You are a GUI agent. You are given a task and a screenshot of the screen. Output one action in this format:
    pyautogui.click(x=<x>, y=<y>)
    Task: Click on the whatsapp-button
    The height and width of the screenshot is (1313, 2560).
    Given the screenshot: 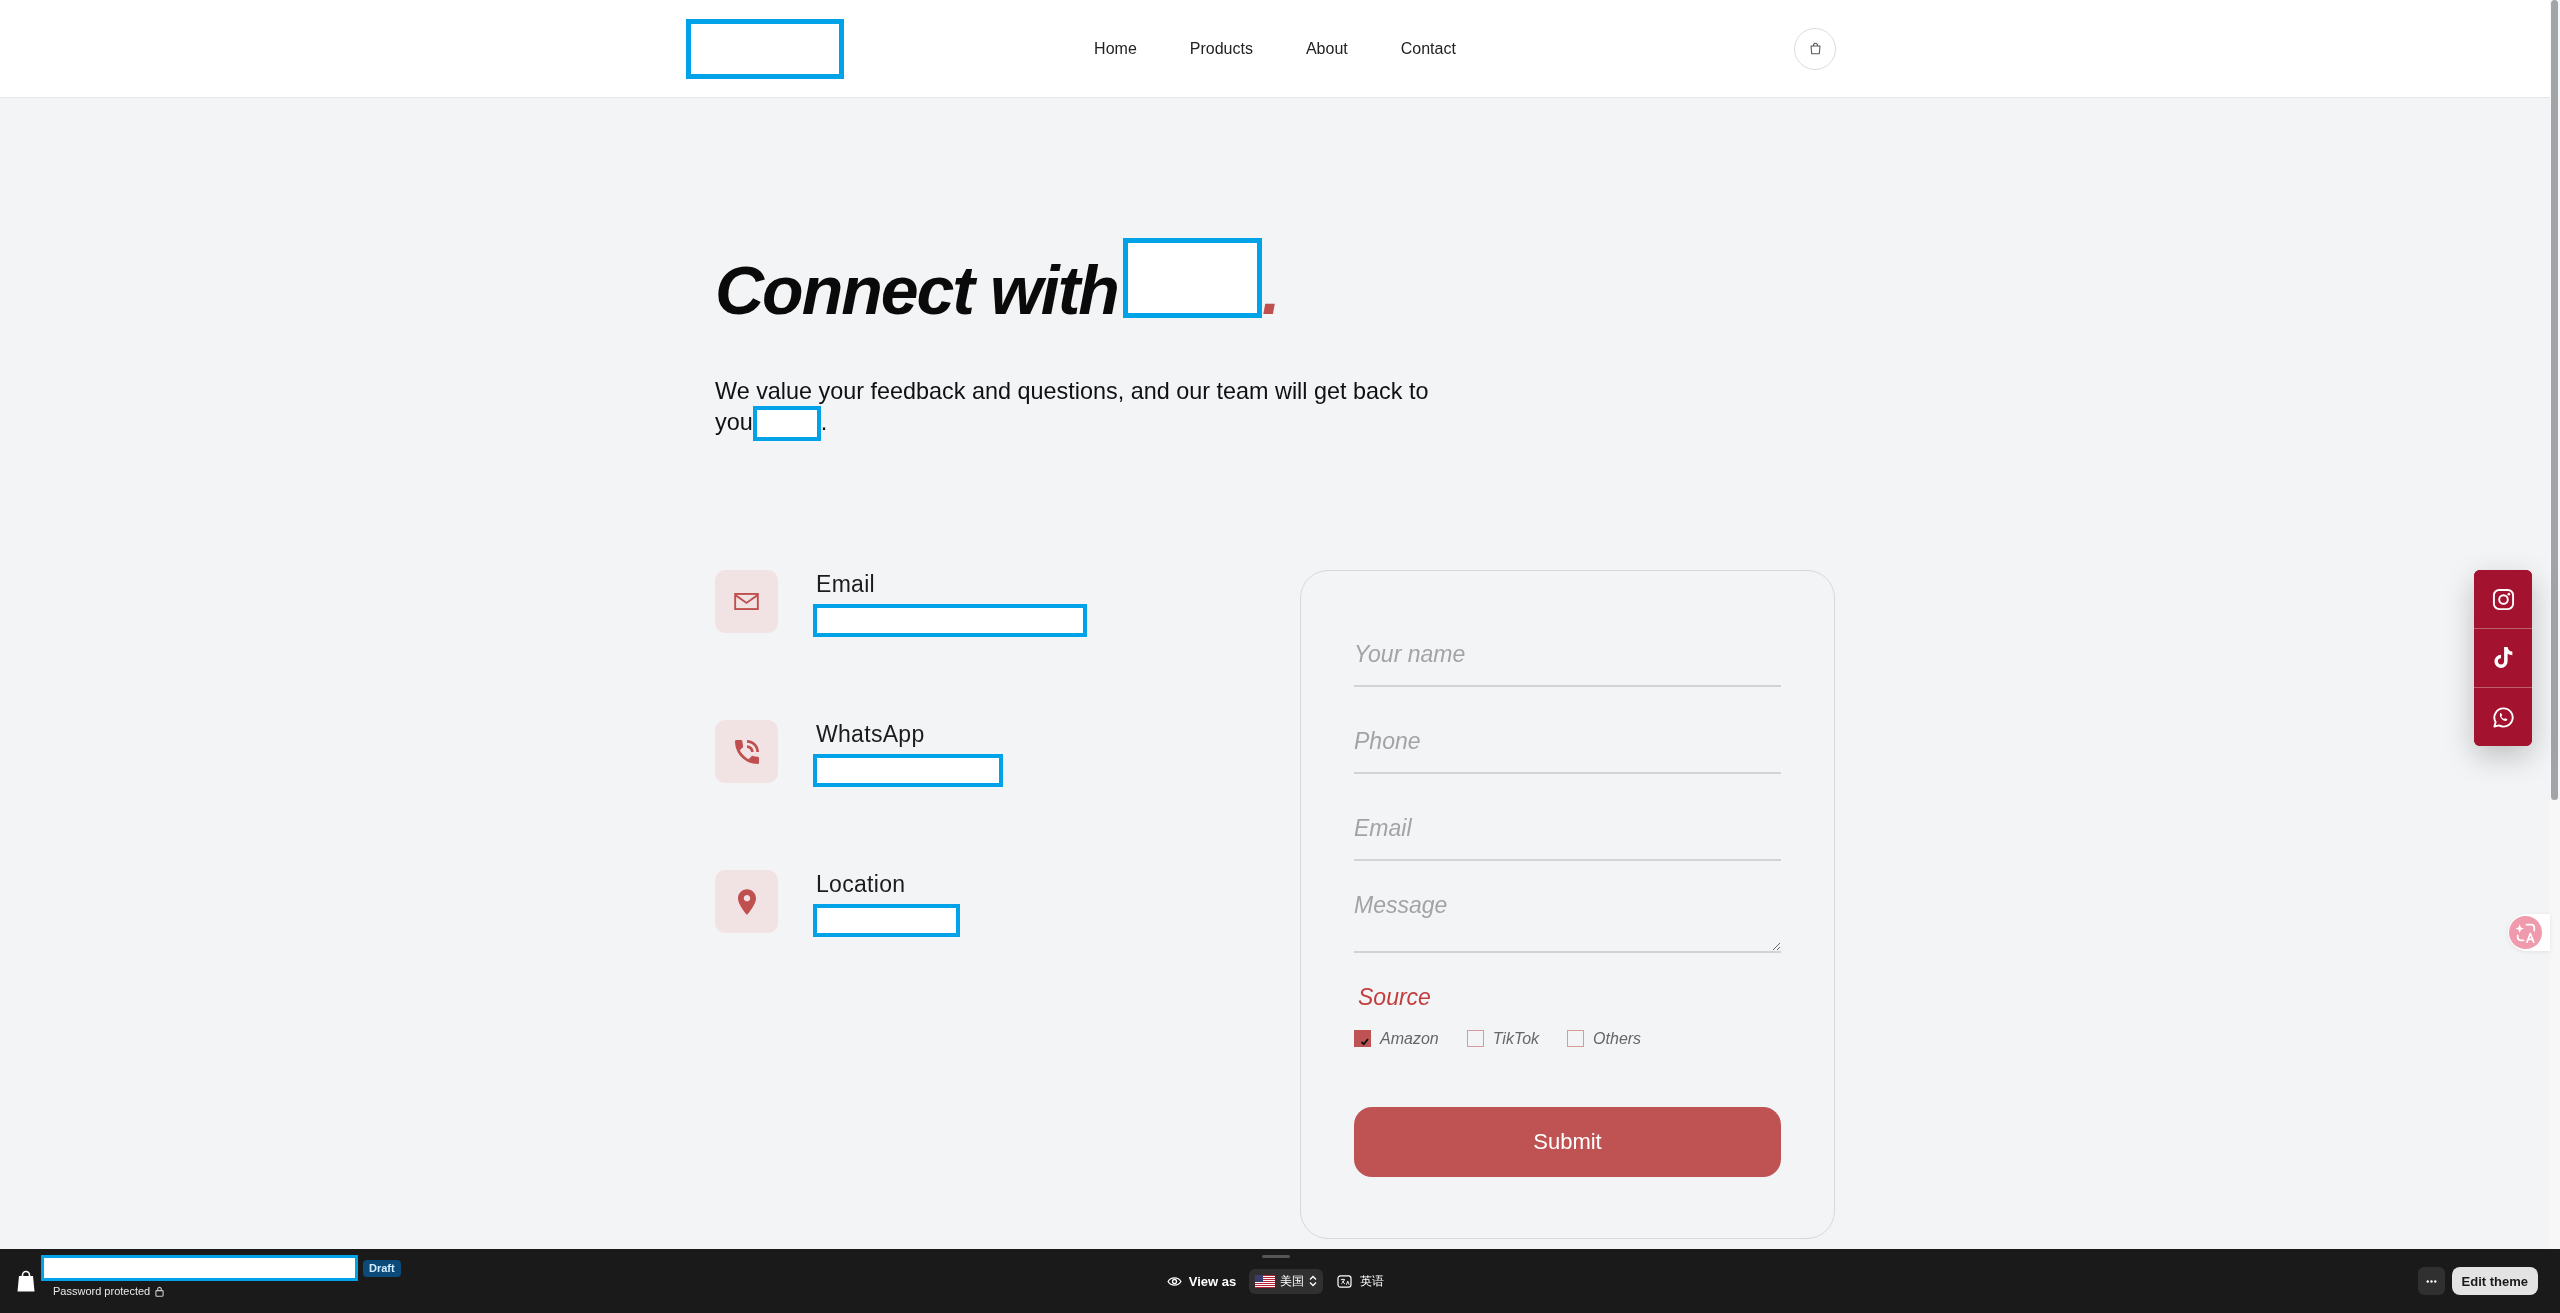 What is the action you would take?
    pyautogui.click(x=2503, y=716)
    